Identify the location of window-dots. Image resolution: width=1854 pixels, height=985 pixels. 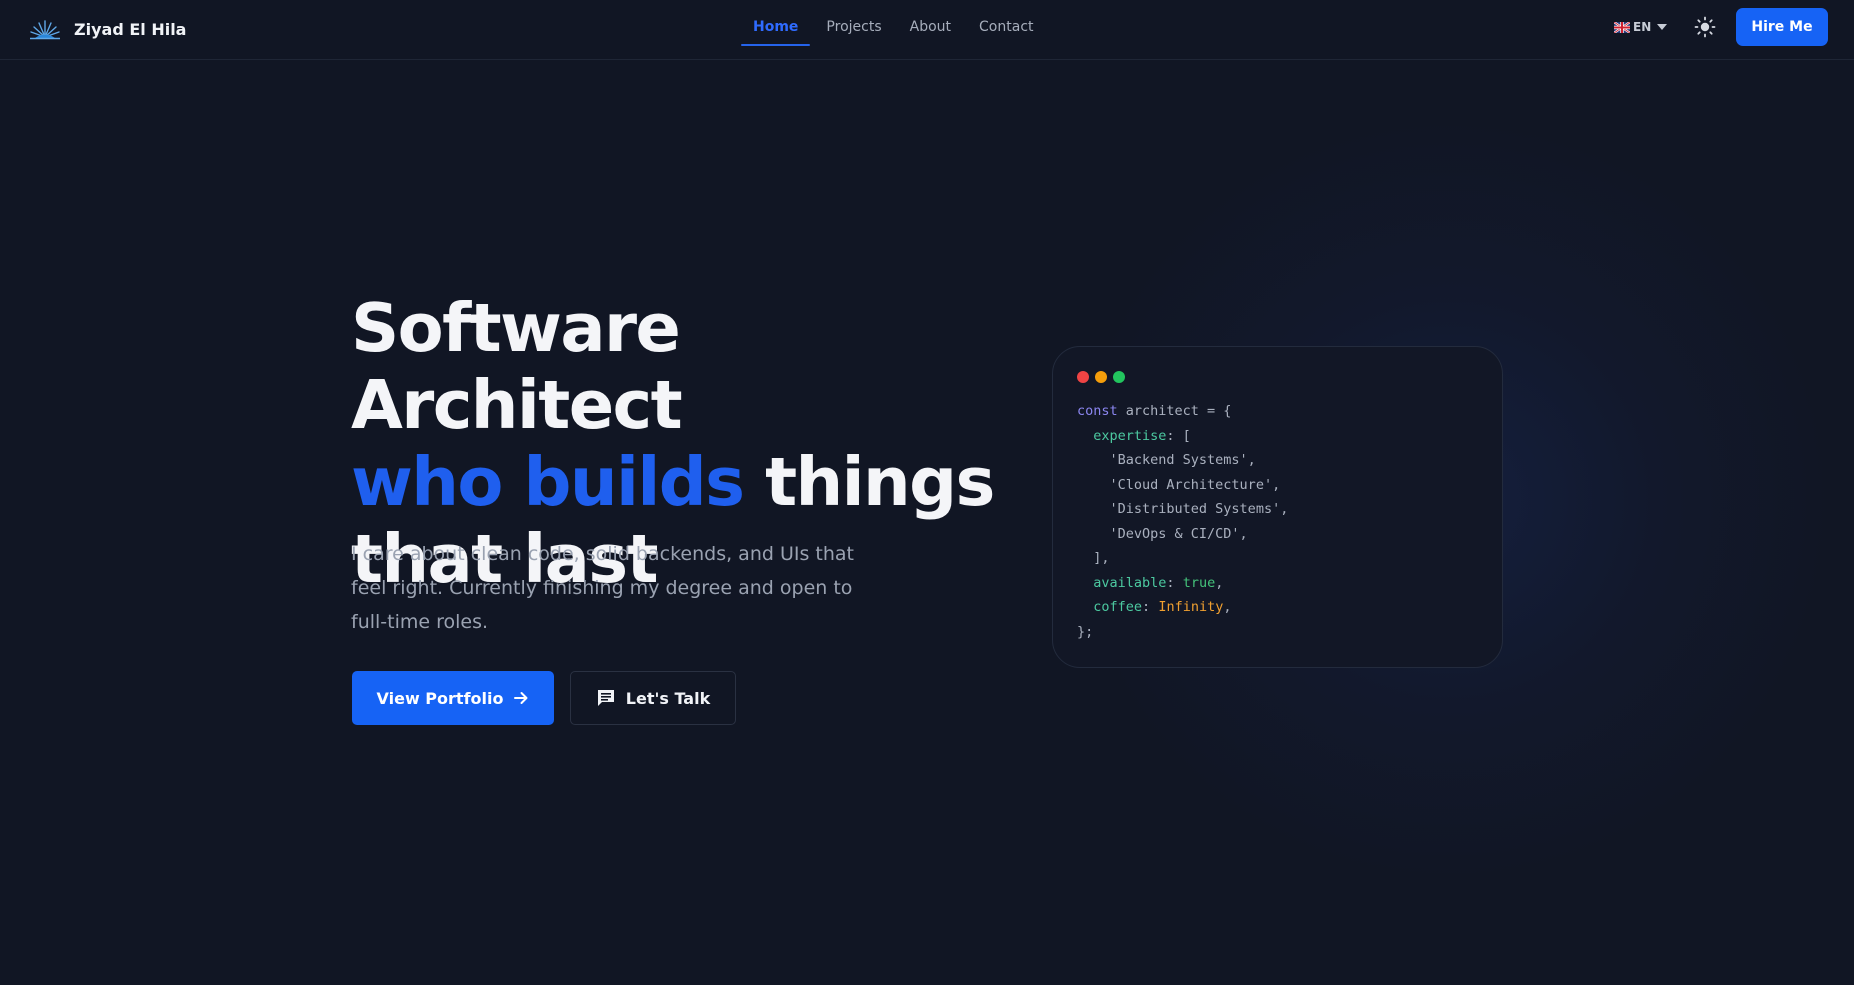
(1104, 377).